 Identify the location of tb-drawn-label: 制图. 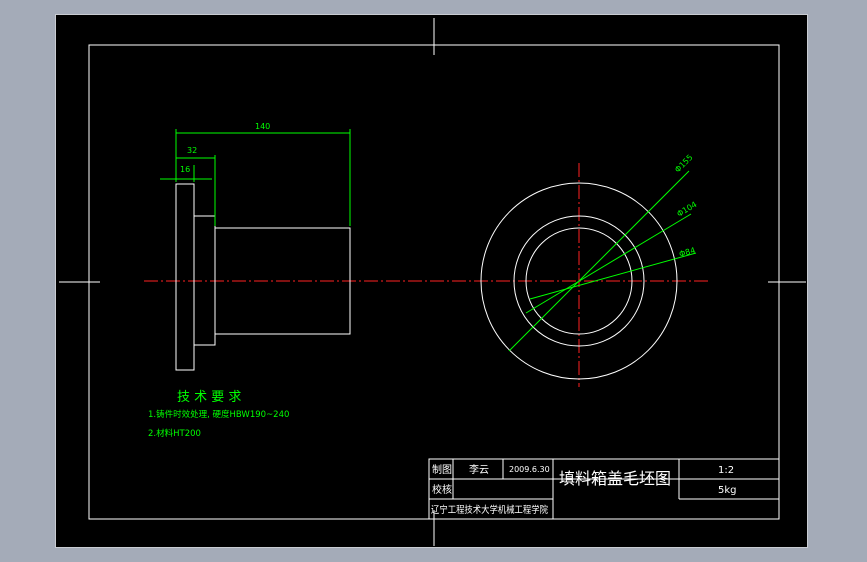
(442, 469).